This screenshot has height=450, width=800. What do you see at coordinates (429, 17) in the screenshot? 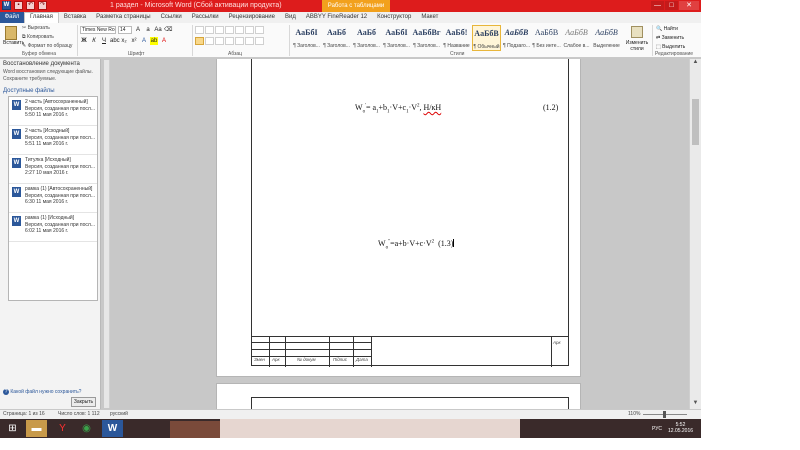
I see `tab-layout: Макет` at bounding box center [429, 17].